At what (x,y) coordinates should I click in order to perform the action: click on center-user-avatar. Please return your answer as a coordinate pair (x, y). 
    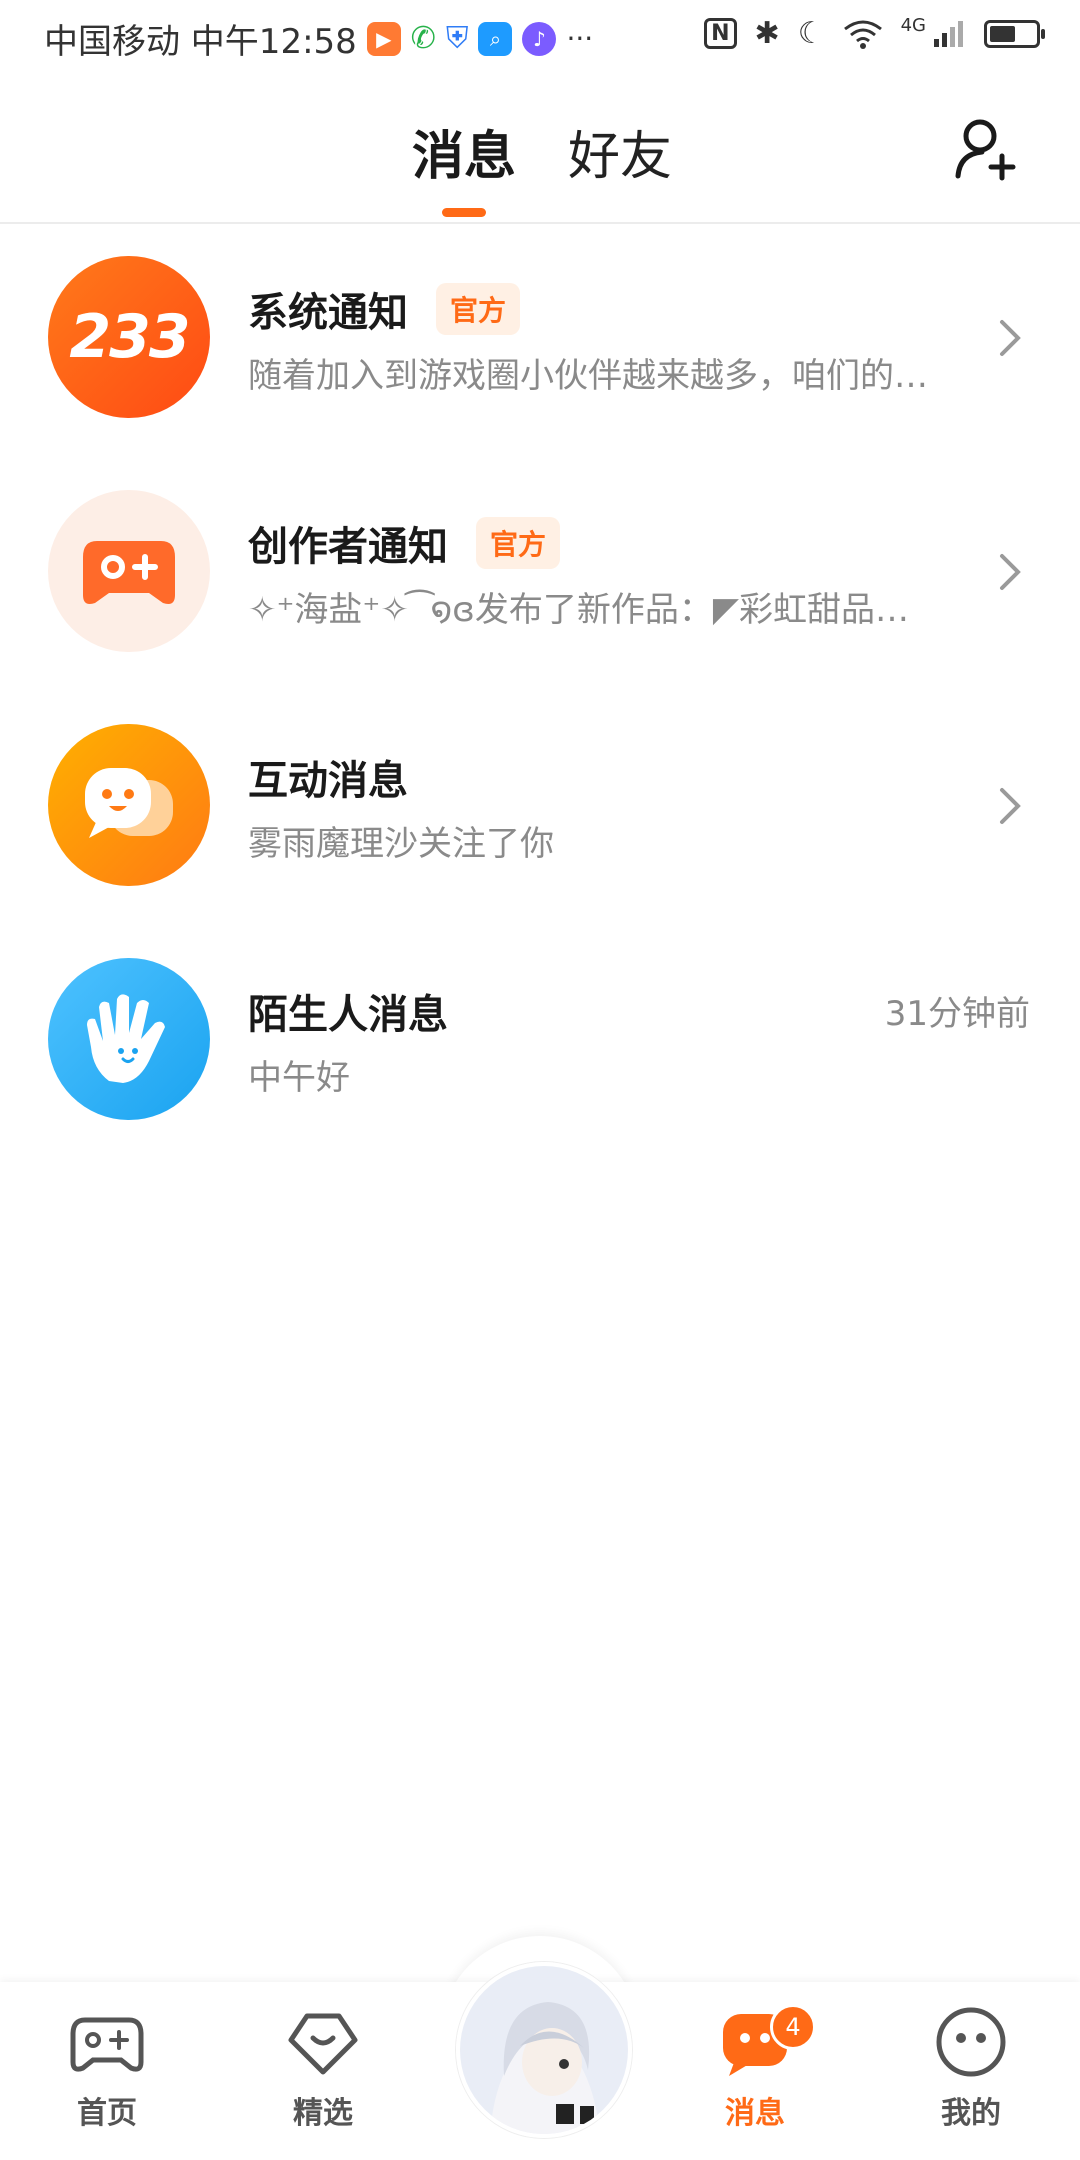
    Looking at the image, I should click on (544, 2050).